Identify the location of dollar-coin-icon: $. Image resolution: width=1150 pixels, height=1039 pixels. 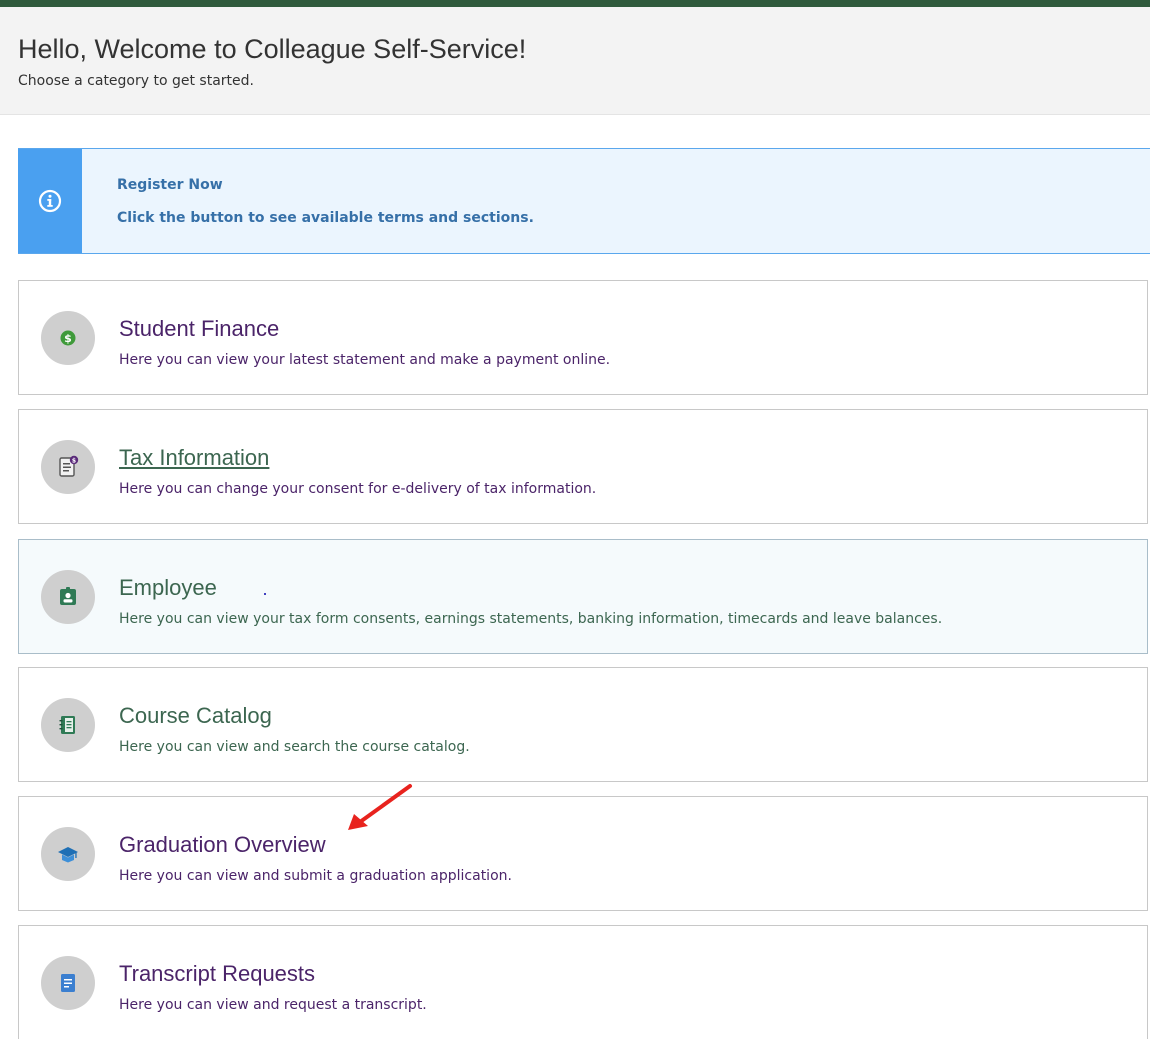
(68, 338).